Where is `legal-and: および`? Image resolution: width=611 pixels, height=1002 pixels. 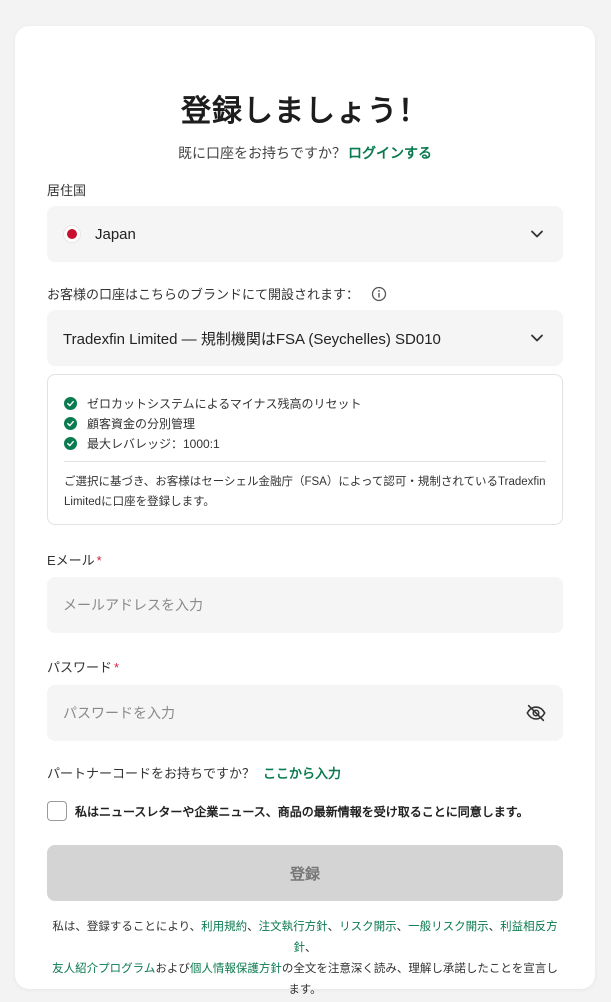
legal-and: および is located at coordinates (172, 969).